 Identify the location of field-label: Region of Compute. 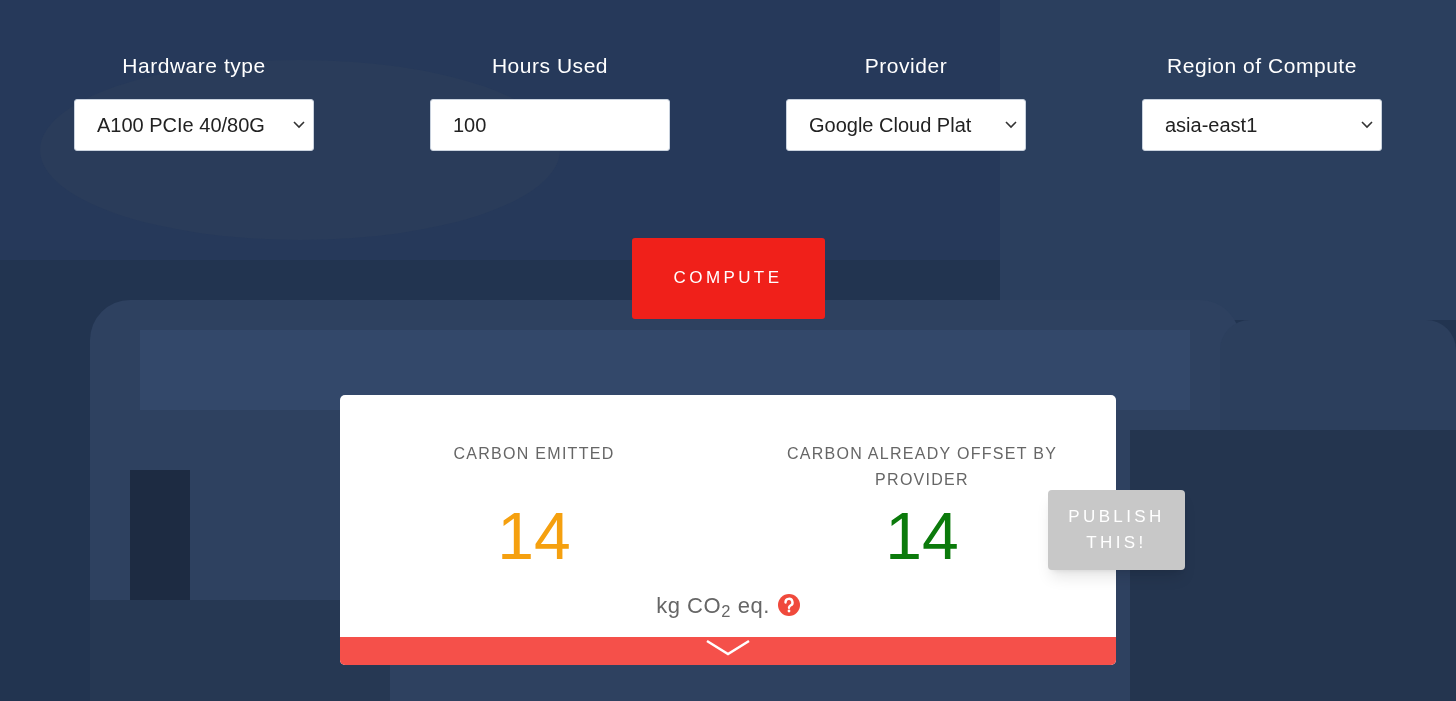
(1262, 66).